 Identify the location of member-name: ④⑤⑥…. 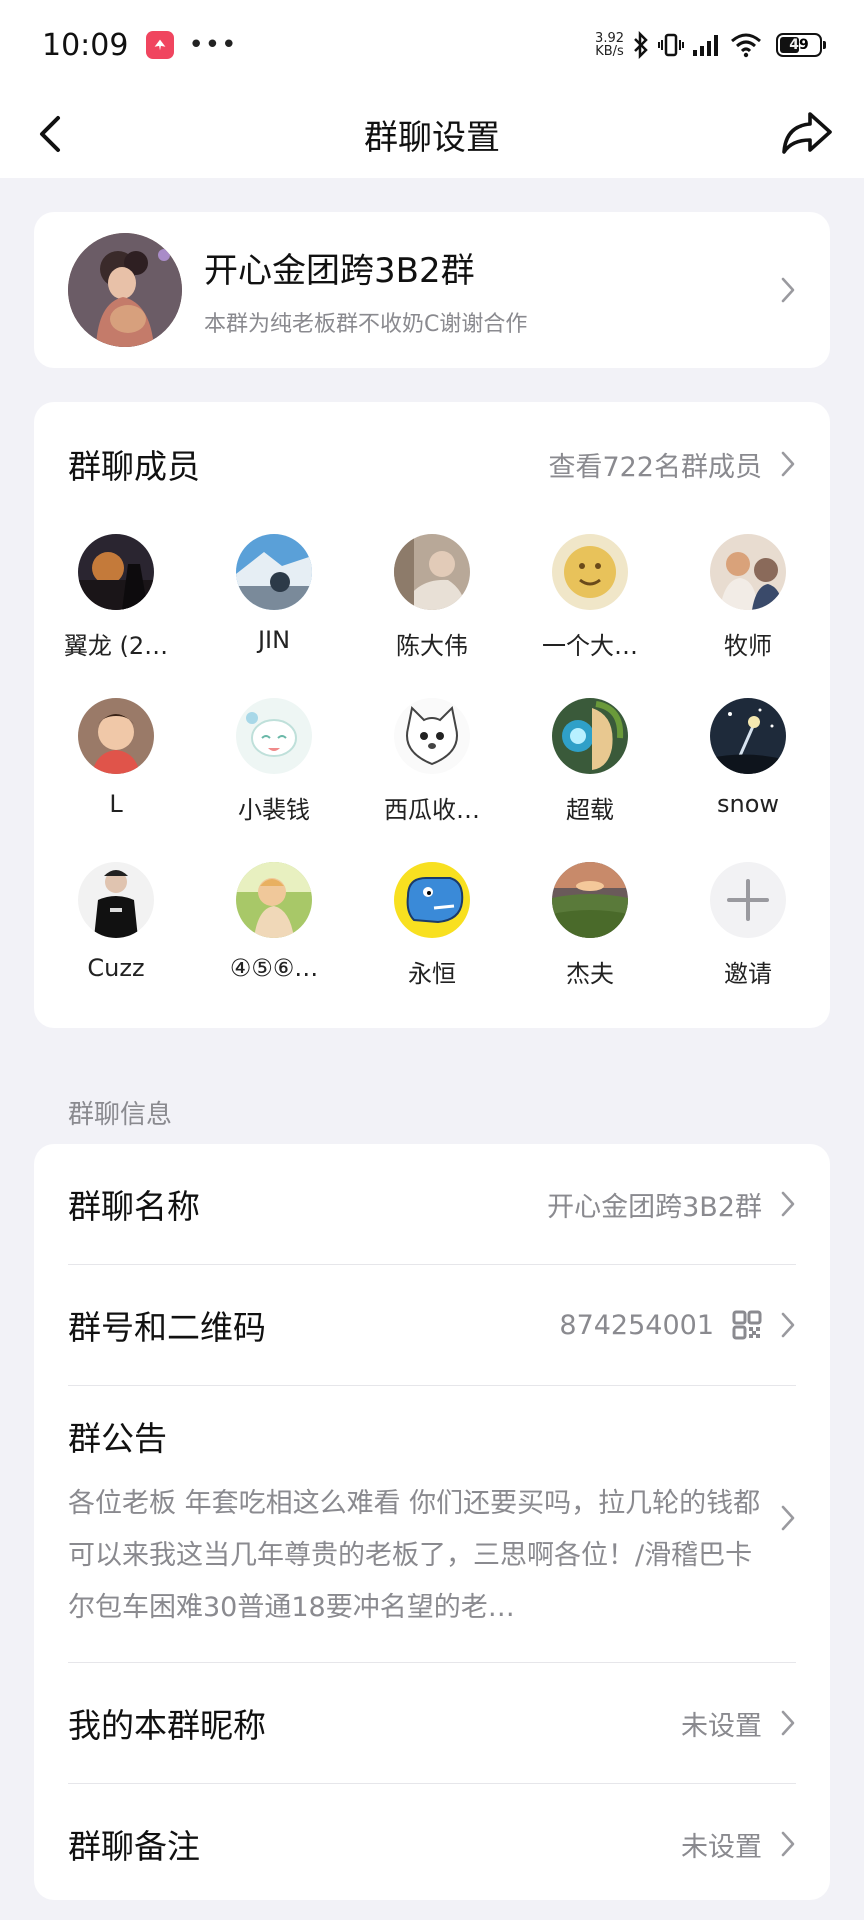
(274, 968).